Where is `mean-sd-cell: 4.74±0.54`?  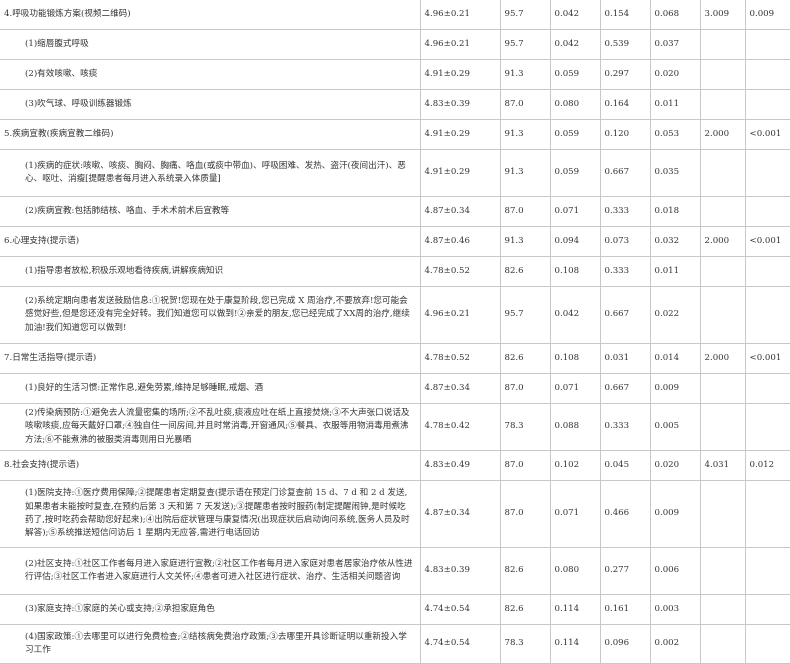
mean-sd-cell: 4.74±0.54 is located at coordinates (459, 644).